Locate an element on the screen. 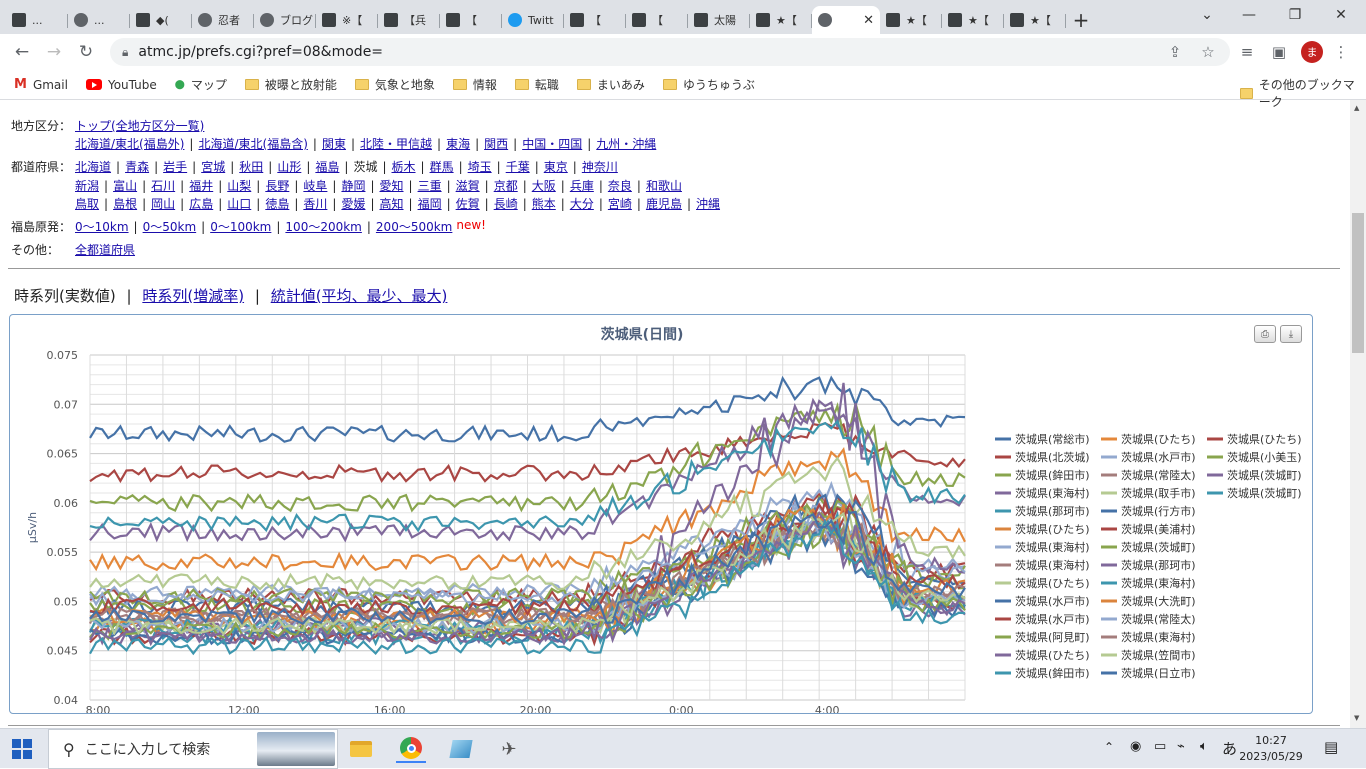 The image size is (1366, 769). nav-link: 大分 is located at coordinates (582, 204).